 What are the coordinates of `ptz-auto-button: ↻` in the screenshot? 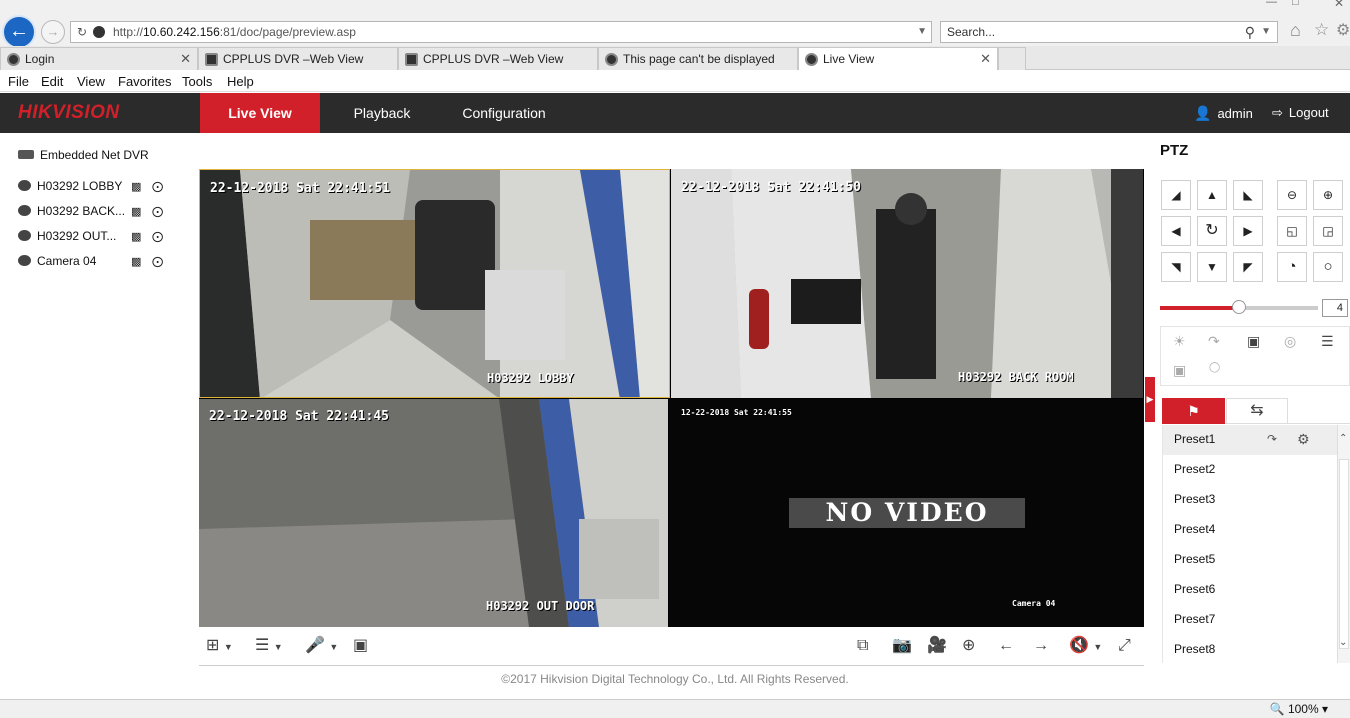 It's located at (1212, 231).